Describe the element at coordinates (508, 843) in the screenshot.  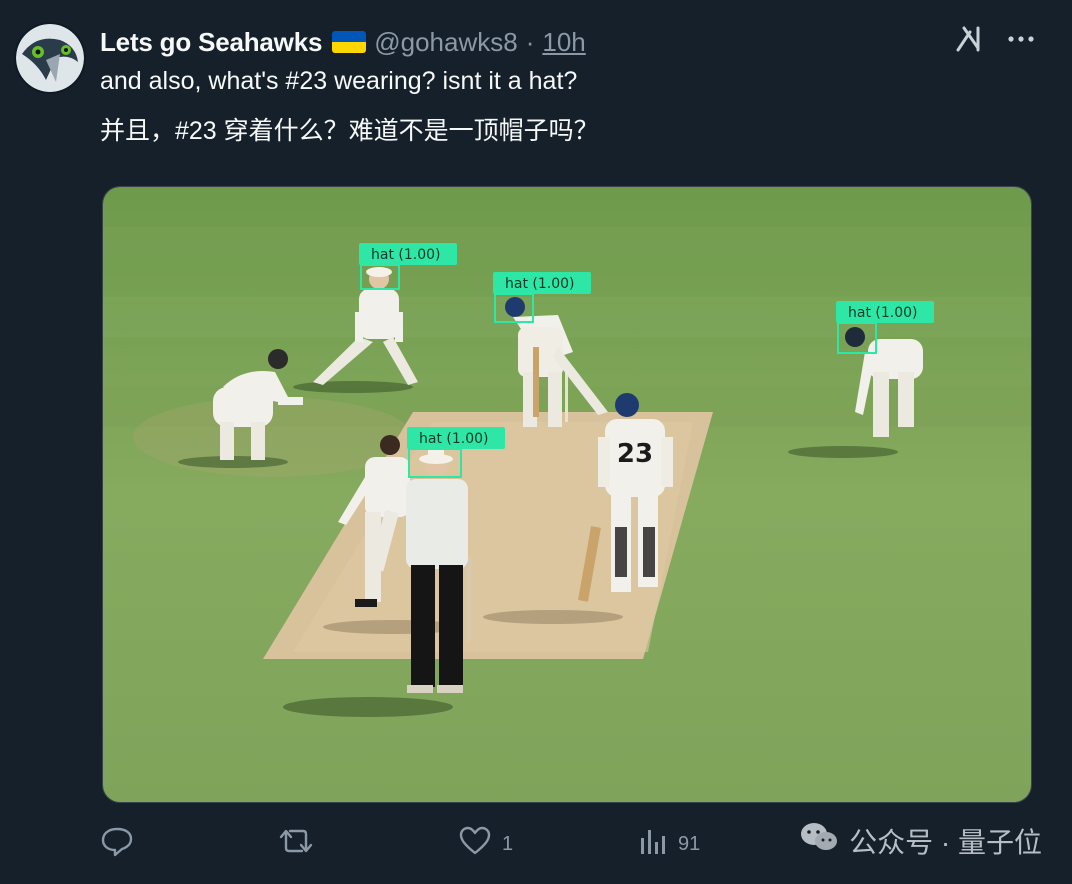
I see `like-count: 1` at that location.